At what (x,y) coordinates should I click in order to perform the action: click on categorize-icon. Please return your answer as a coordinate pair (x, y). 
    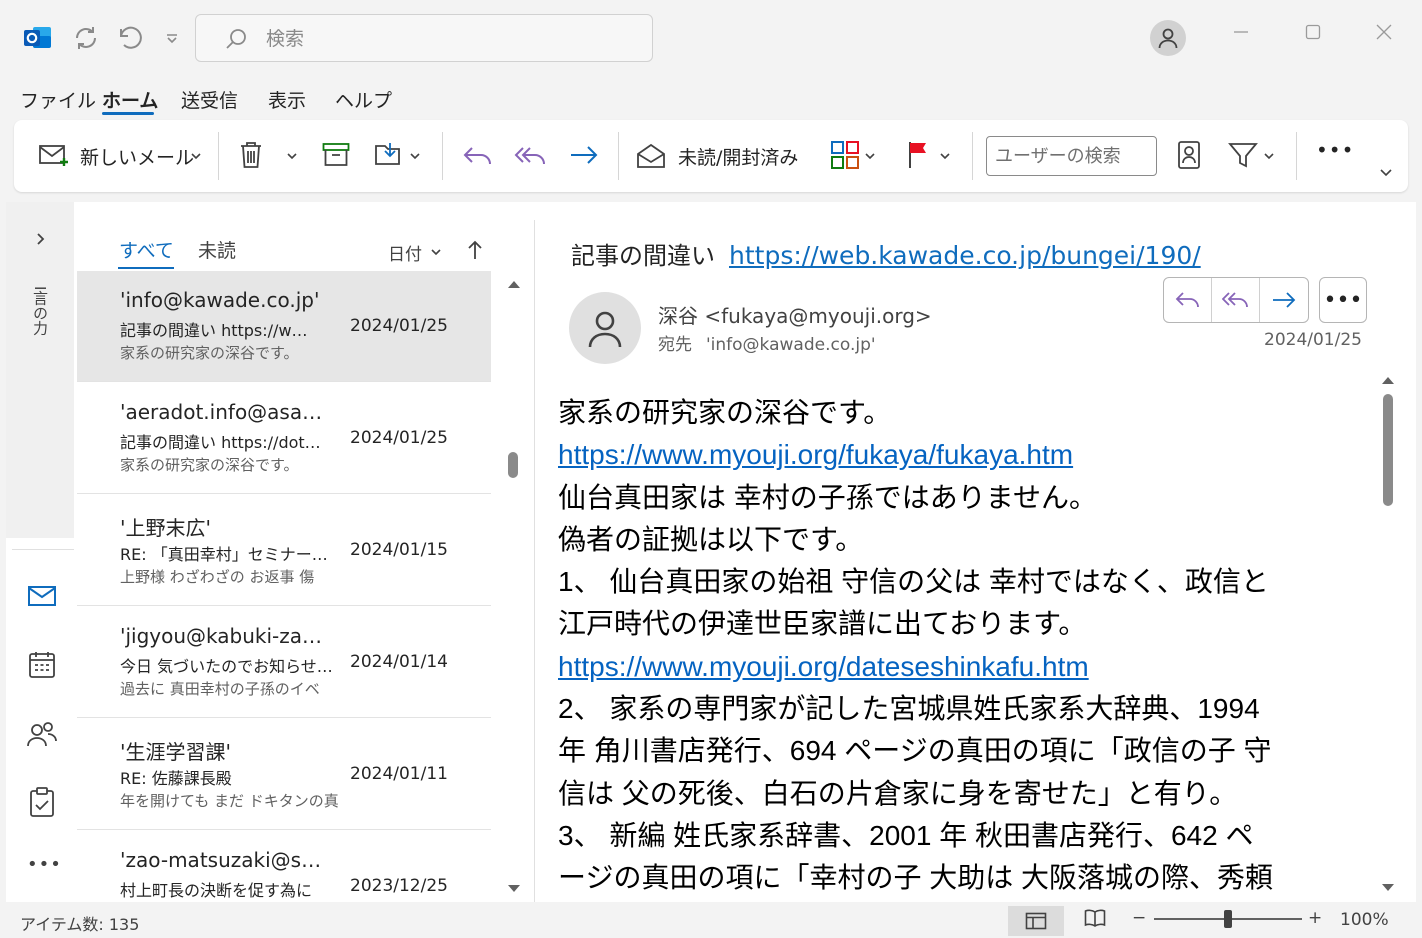
    Looking at the image, I should click on (845, 155).